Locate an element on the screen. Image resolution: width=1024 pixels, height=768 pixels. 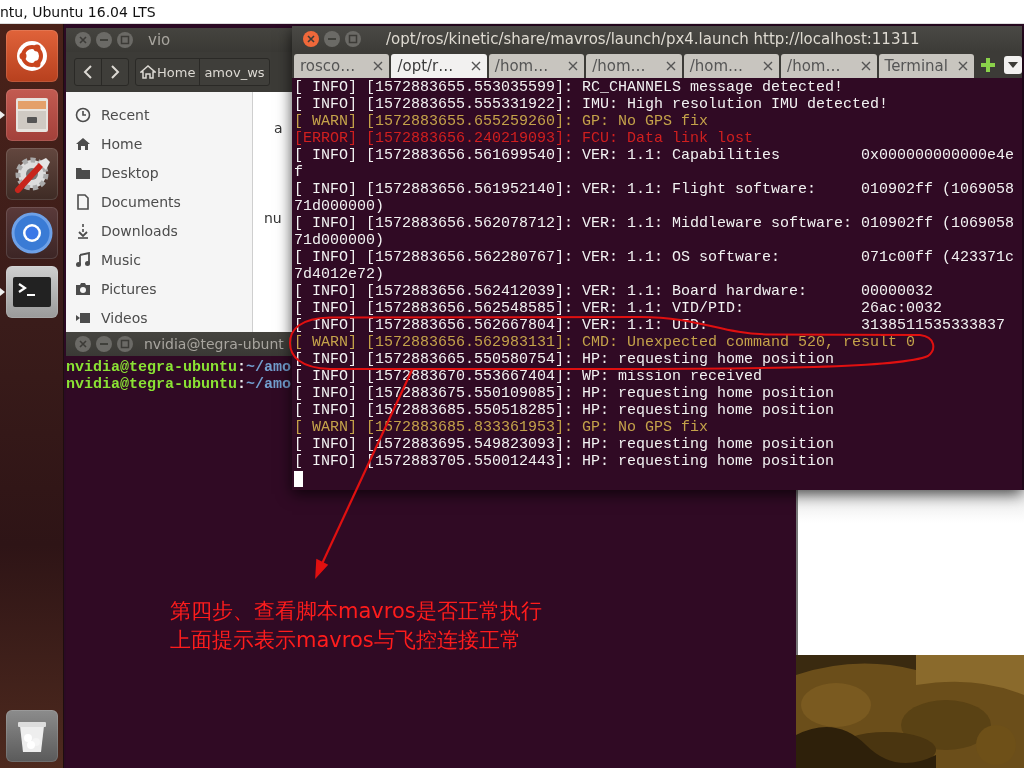
terminal-icon is located at coordinates (31, 292).